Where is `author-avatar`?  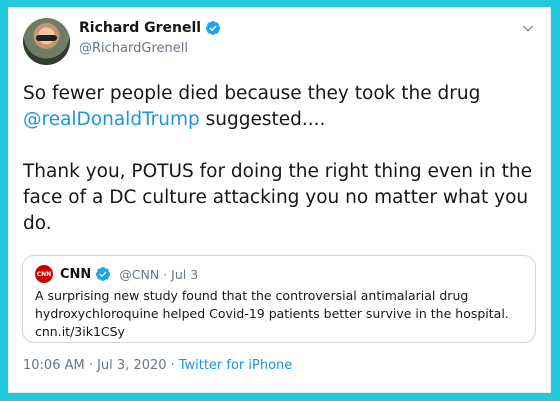 author-avatar is located at coordinates (46, 41).